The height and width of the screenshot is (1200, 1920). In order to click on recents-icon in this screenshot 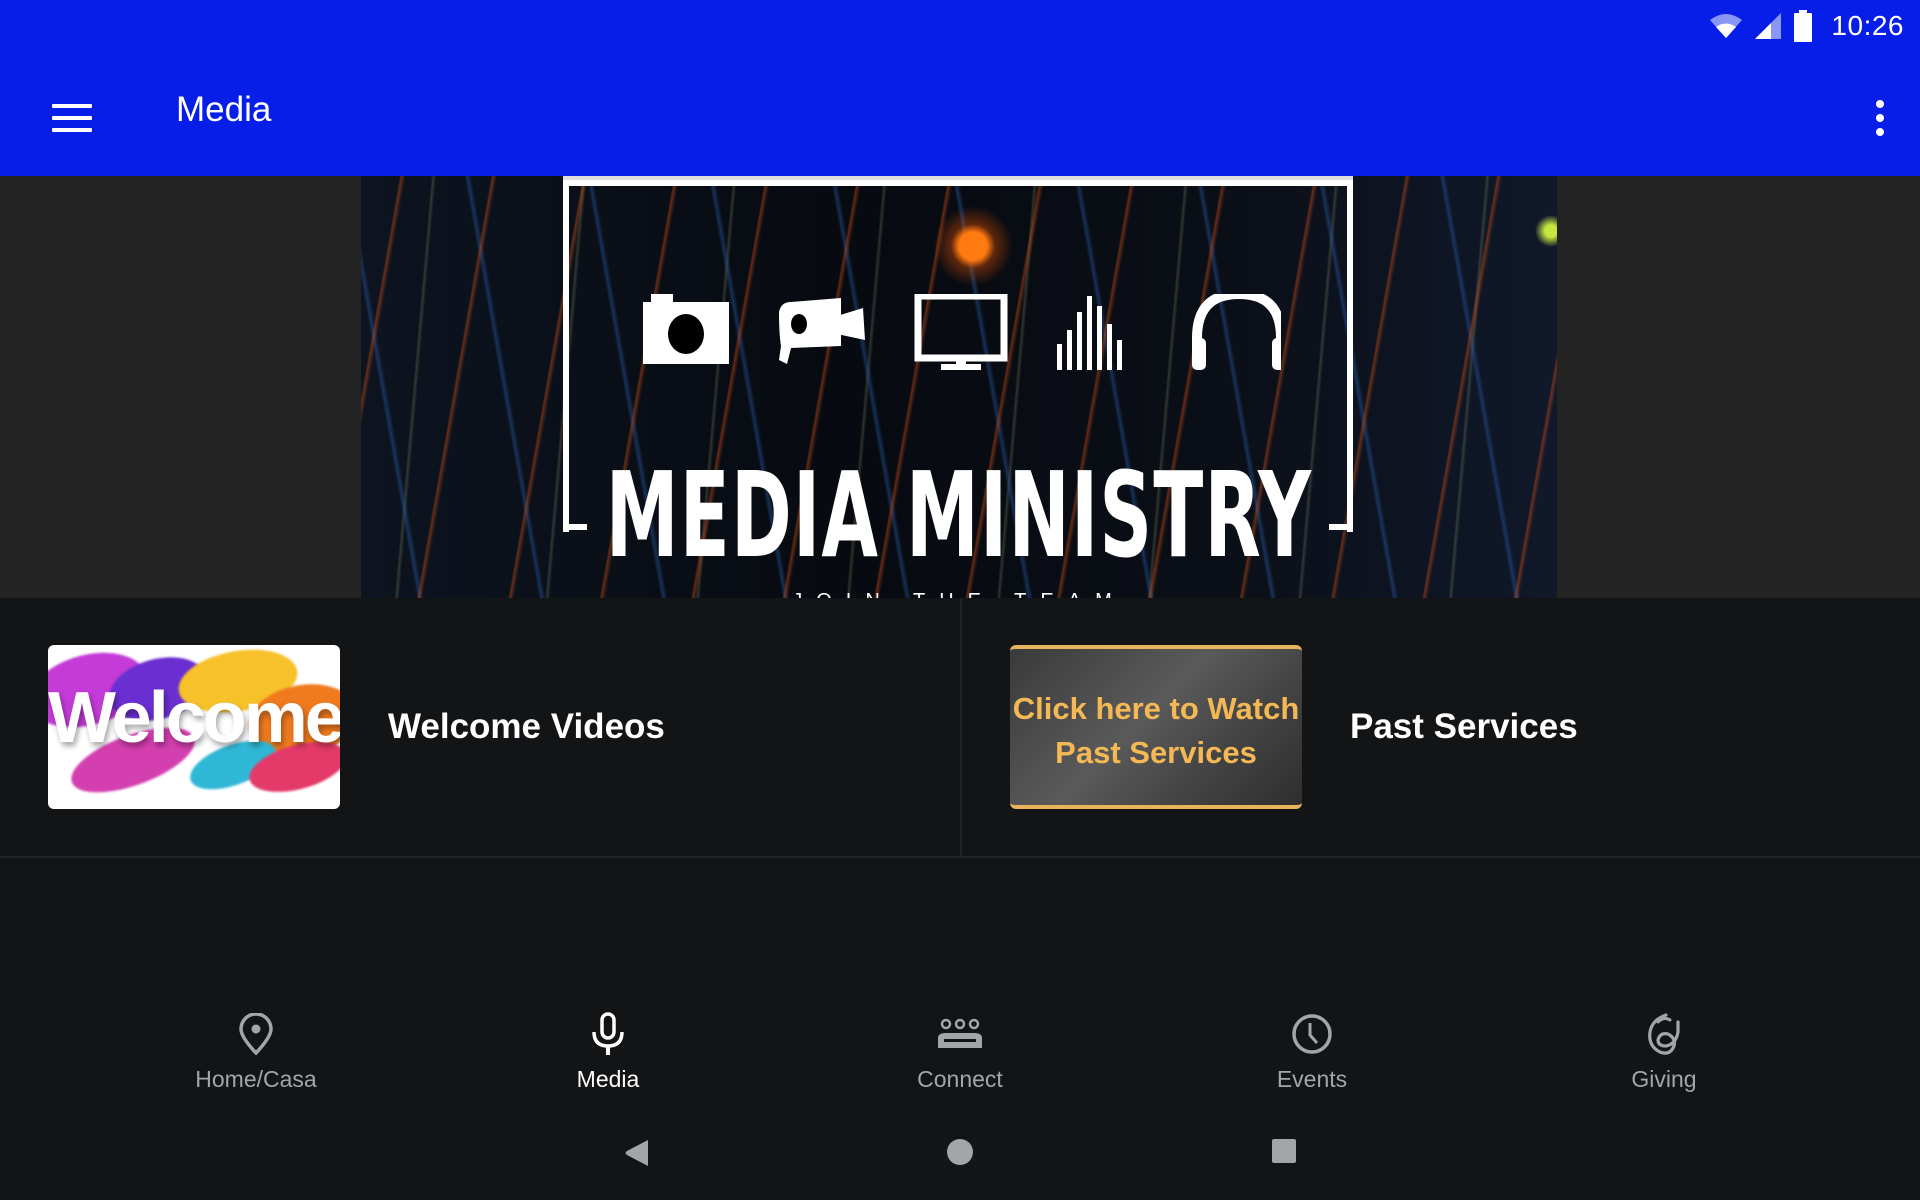, I will do `click(1284, 1151)`.